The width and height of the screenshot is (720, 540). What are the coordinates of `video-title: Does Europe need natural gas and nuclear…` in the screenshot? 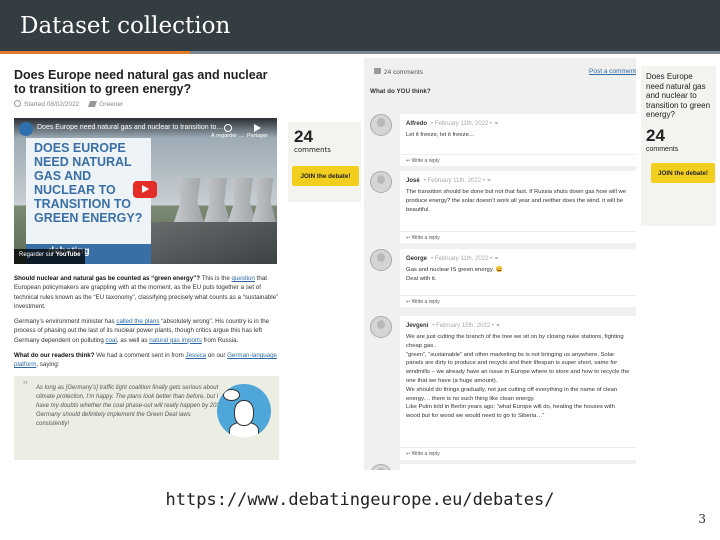 It's located at (130, 127).